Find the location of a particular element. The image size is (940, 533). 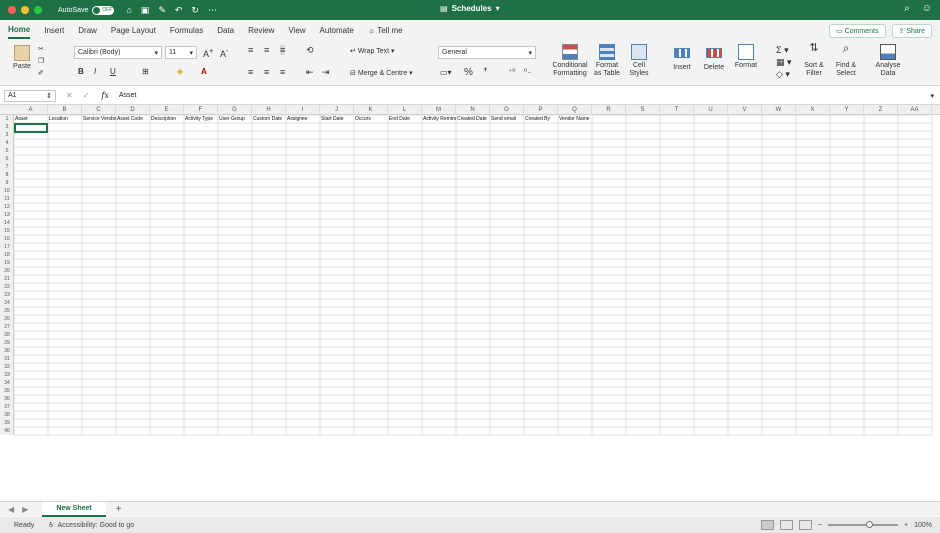

underline-icon: U is located at coordinates (113, 71).